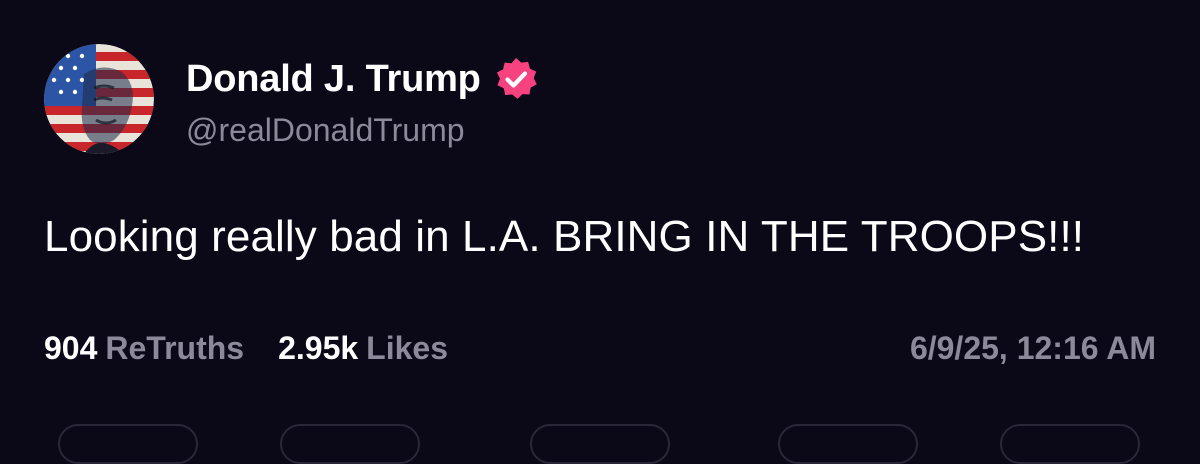  Describe the element at coordinates (350, 444) in the screenshot. I see `retruth-button` at that location.